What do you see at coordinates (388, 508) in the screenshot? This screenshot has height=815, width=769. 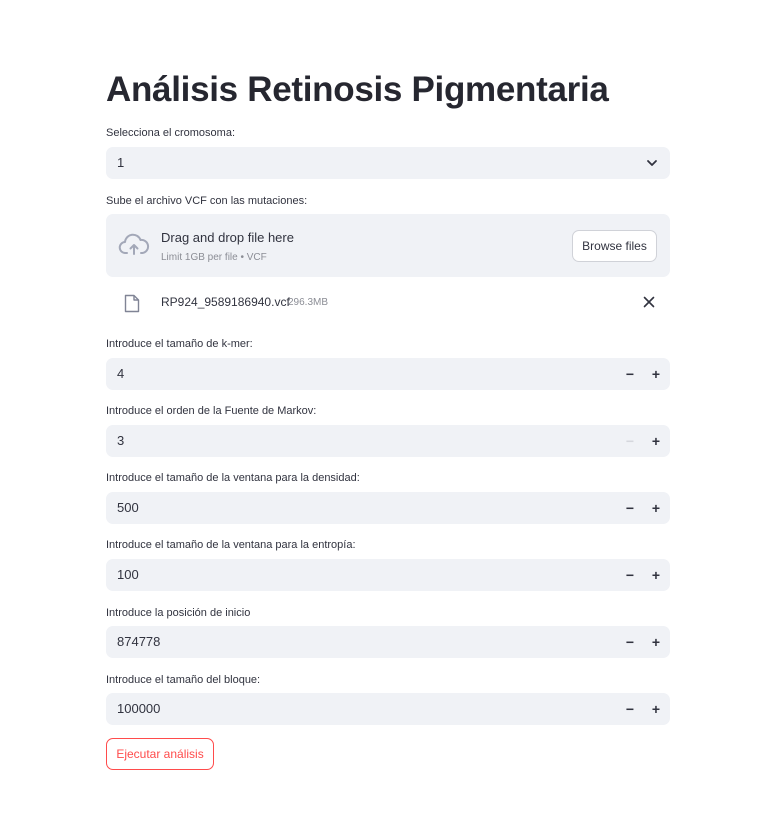 I see `density-window-input: 500 − +` at bounding box center [388, 508].